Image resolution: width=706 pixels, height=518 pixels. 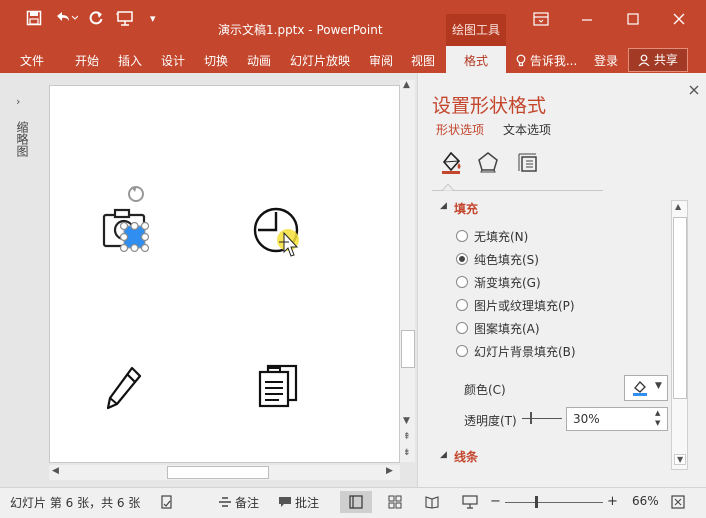 What do you see at coordinates (32, 60) in the screenshot?
I see `tab-file: 文件` at bounding box center [32, 60].